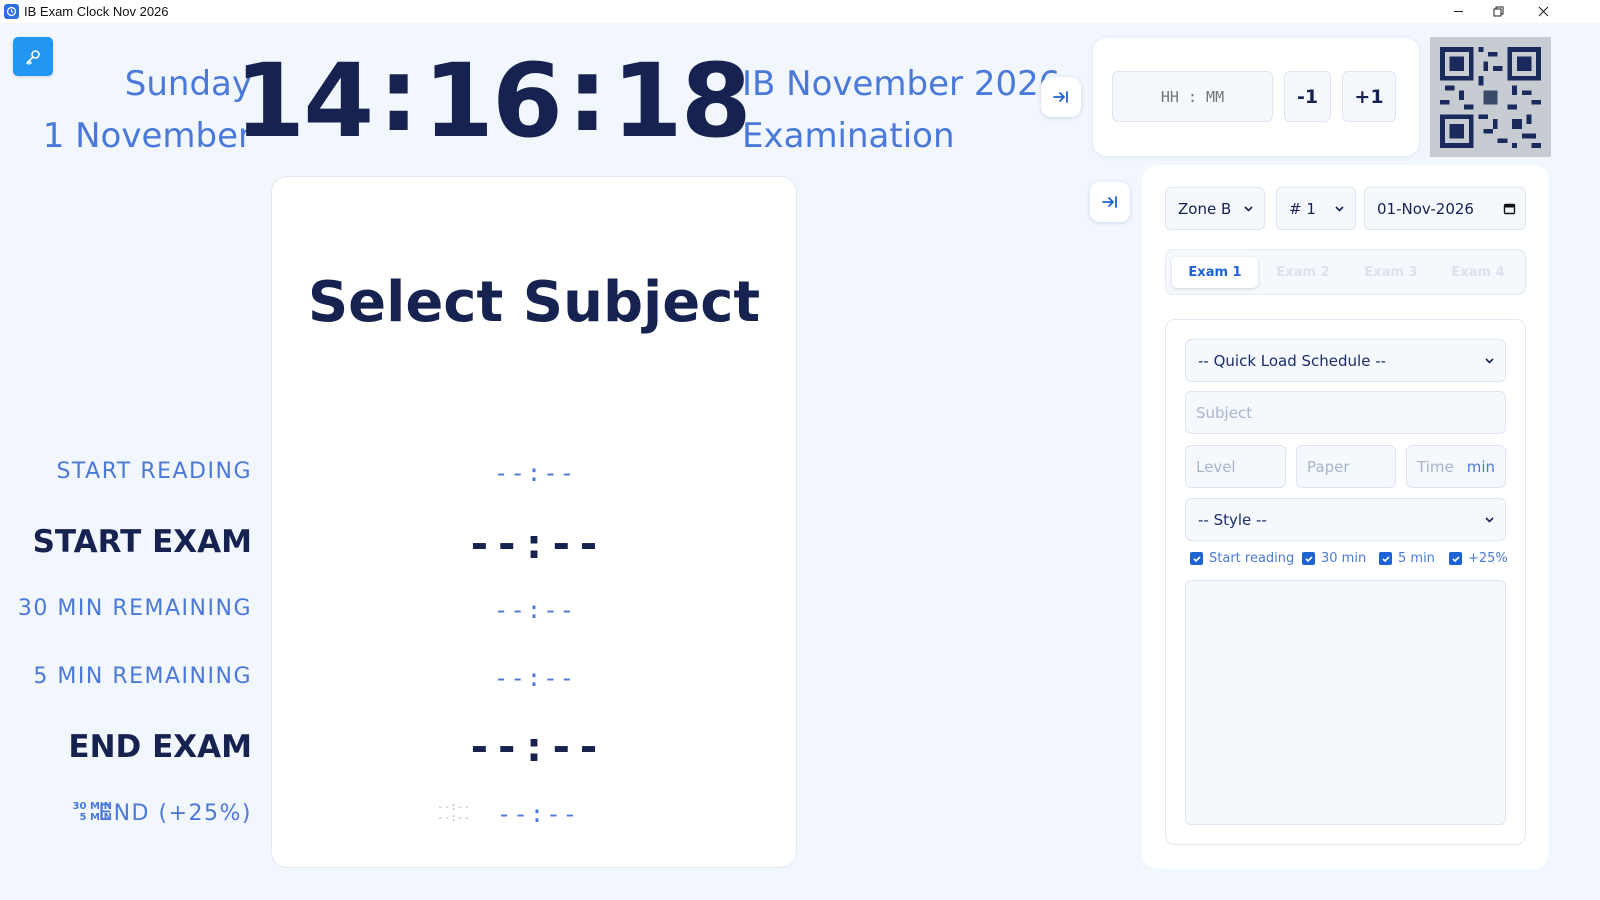 The image size is (1600, 900). I want to click on tab-exam-1: Exam 1, so click(1215, 272).